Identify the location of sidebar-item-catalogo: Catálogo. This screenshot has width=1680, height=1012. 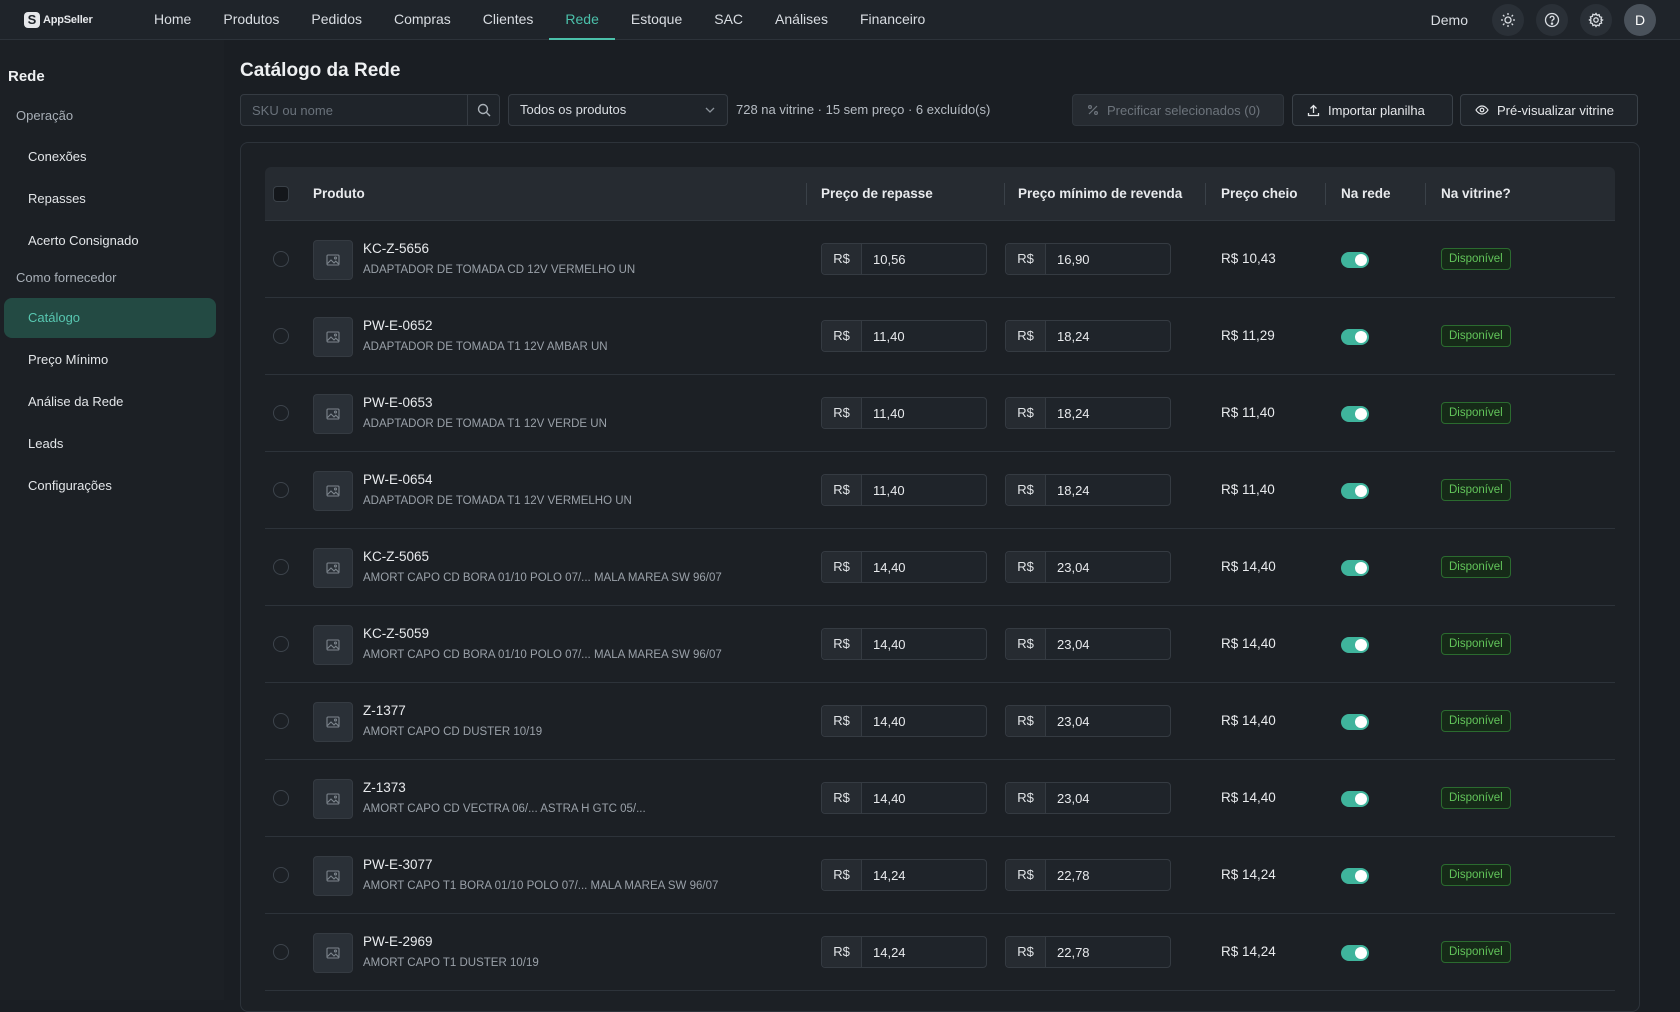
(110, 318).